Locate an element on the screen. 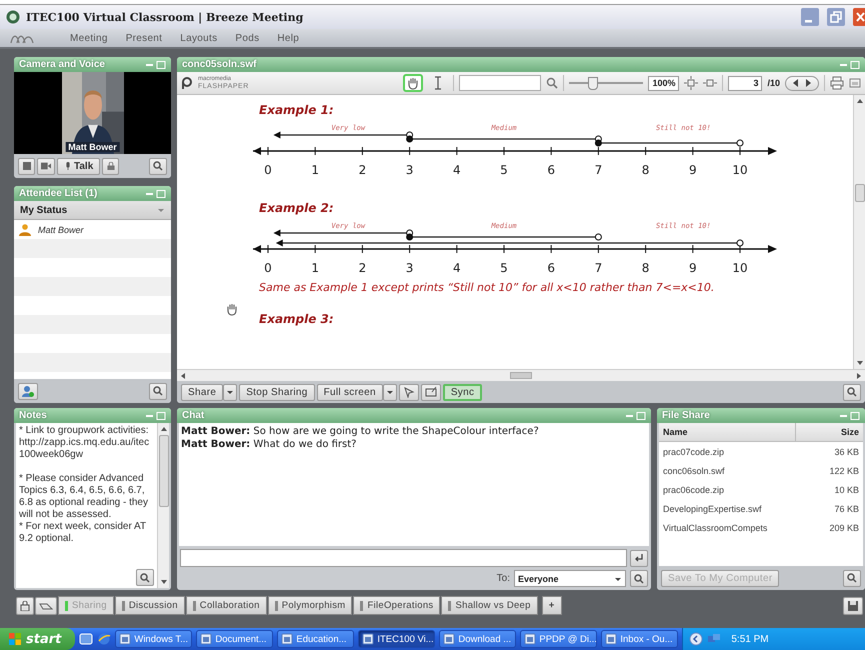 This screenshot has width=865, height=650. print-icon is located at coordinates (837, 83).